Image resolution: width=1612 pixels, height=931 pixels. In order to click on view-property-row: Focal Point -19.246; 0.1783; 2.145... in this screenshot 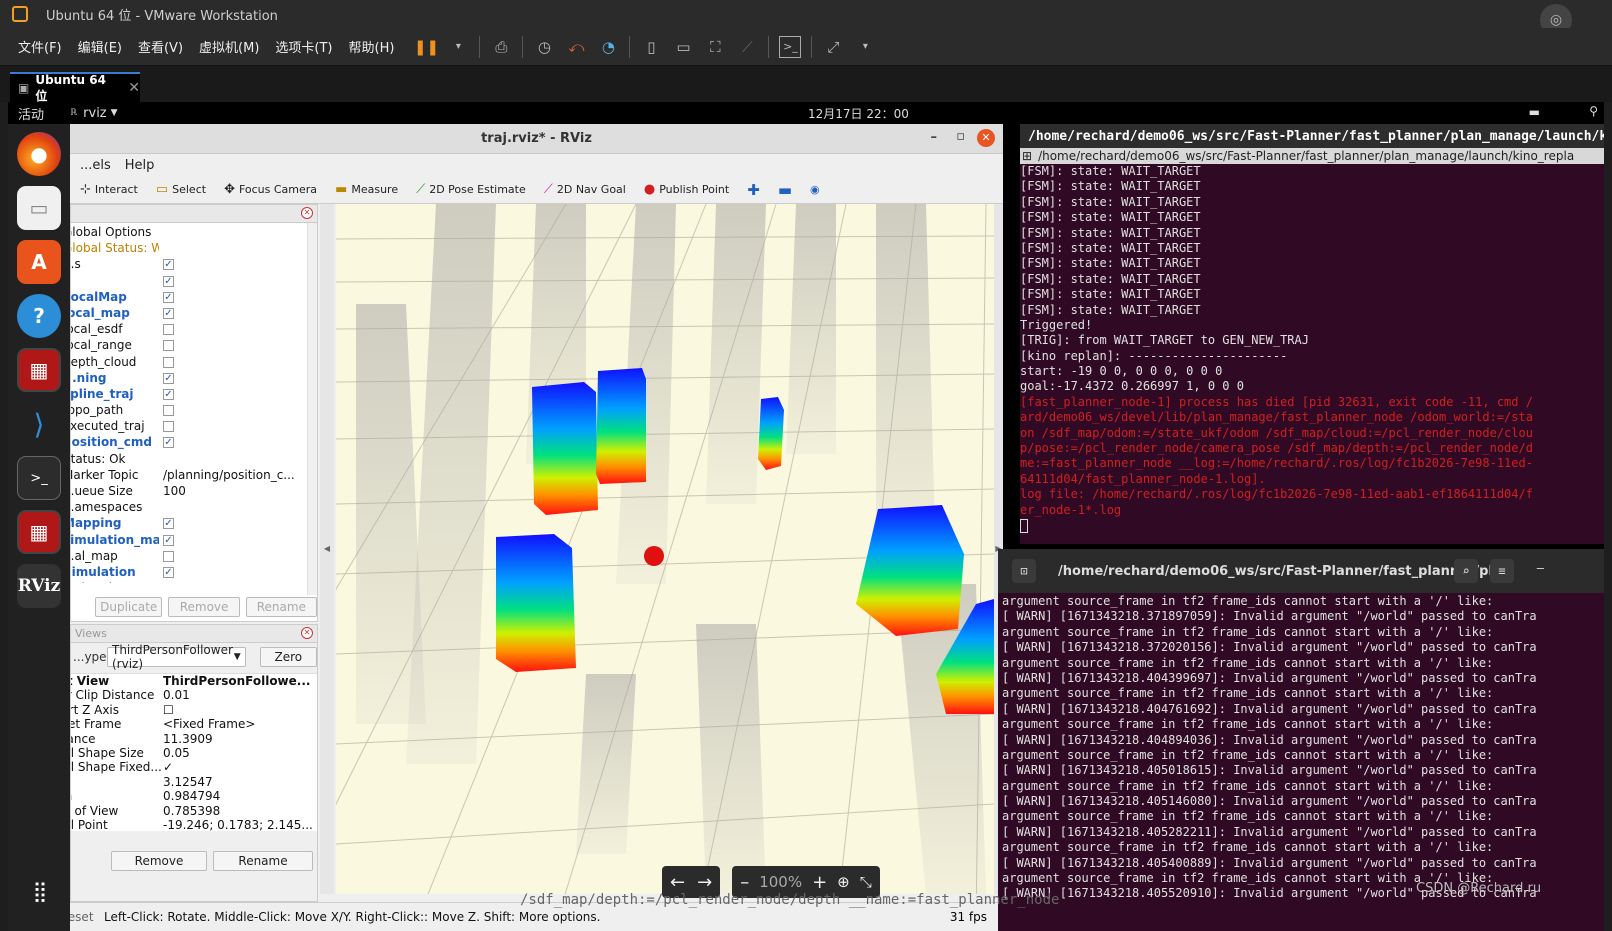, I will do `click(194, 824)`.